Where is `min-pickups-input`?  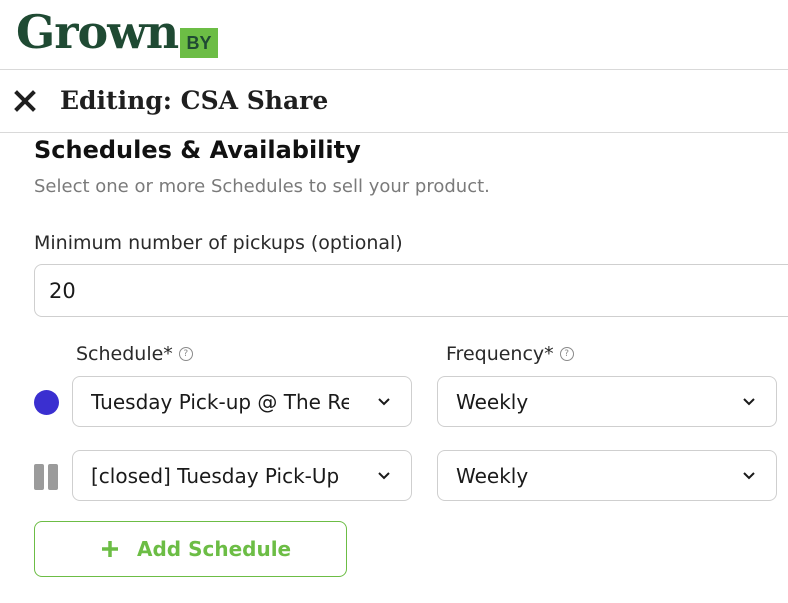
min-pickups-input is located at coordinates (411, 290).